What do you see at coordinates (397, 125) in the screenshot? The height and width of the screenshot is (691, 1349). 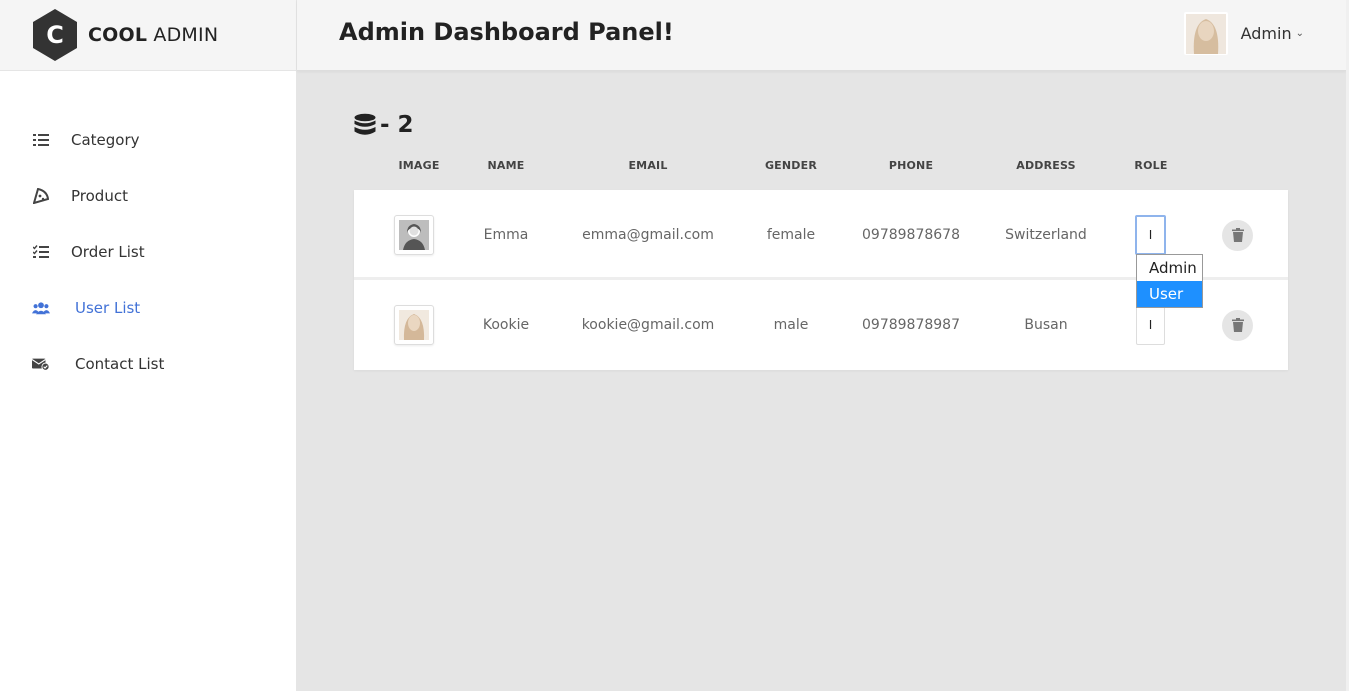 I see `user-count: - 2` at bounding box center [397, 125].